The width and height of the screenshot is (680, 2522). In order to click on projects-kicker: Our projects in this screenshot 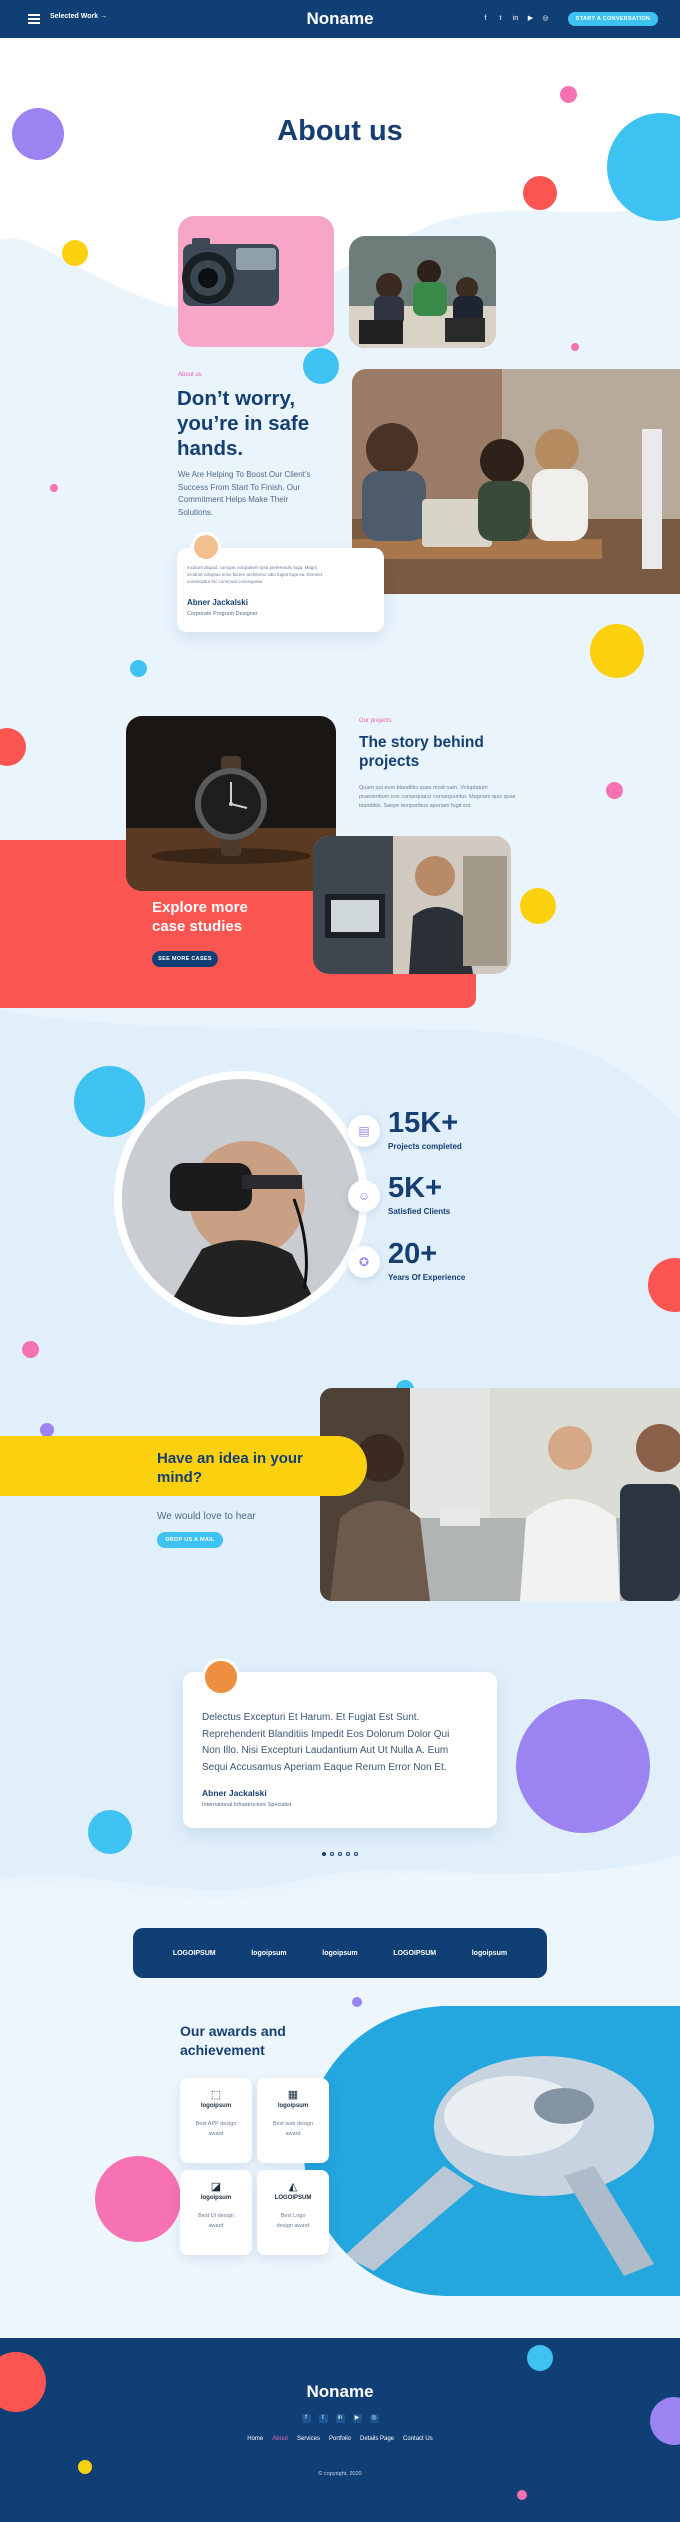, I will do `click(375, 721)`.